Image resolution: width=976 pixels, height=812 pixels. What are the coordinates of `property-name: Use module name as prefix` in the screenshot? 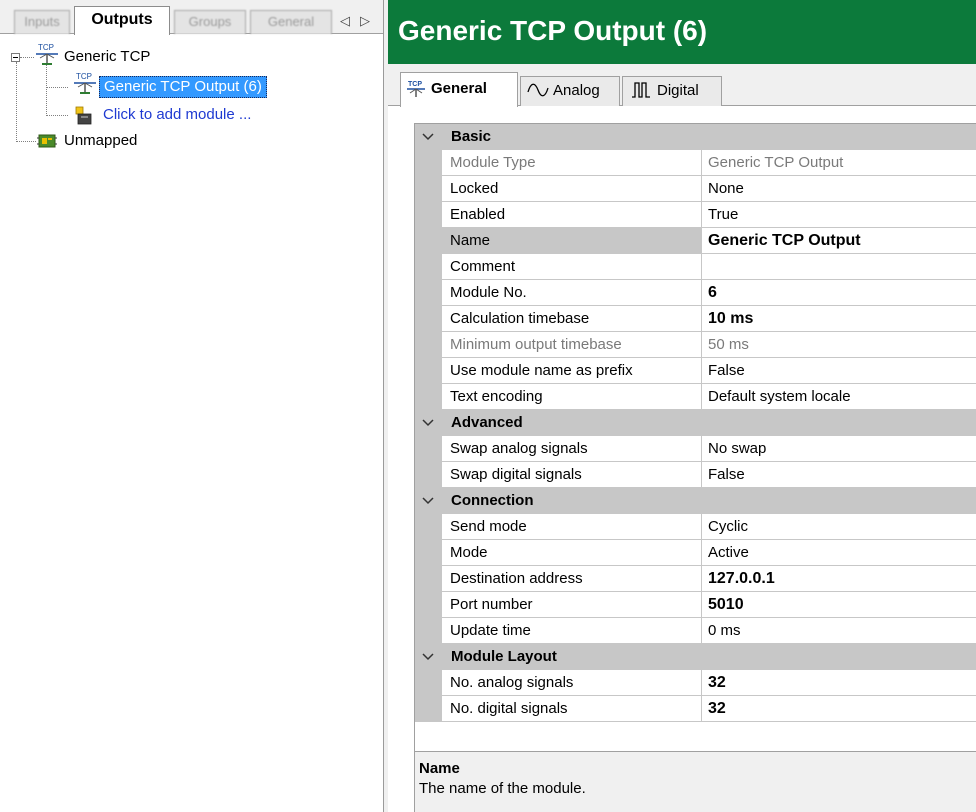 It's located at (572, 371).